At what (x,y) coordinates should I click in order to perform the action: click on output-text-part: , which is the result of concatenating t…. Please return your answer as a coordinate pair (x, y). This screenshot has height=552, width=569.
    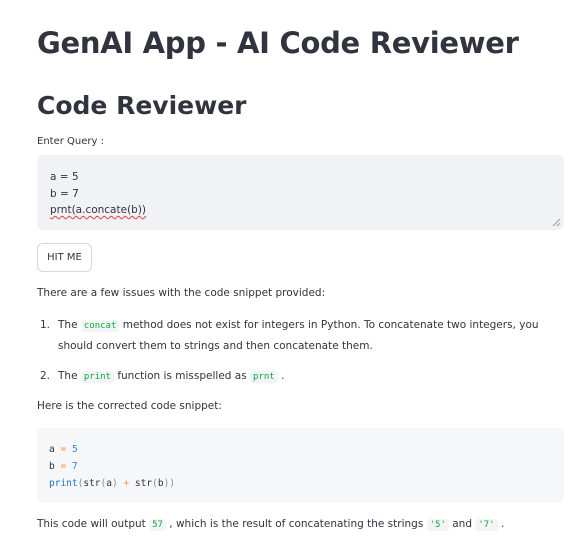
    Looking at the image, I should click on (296, 524).